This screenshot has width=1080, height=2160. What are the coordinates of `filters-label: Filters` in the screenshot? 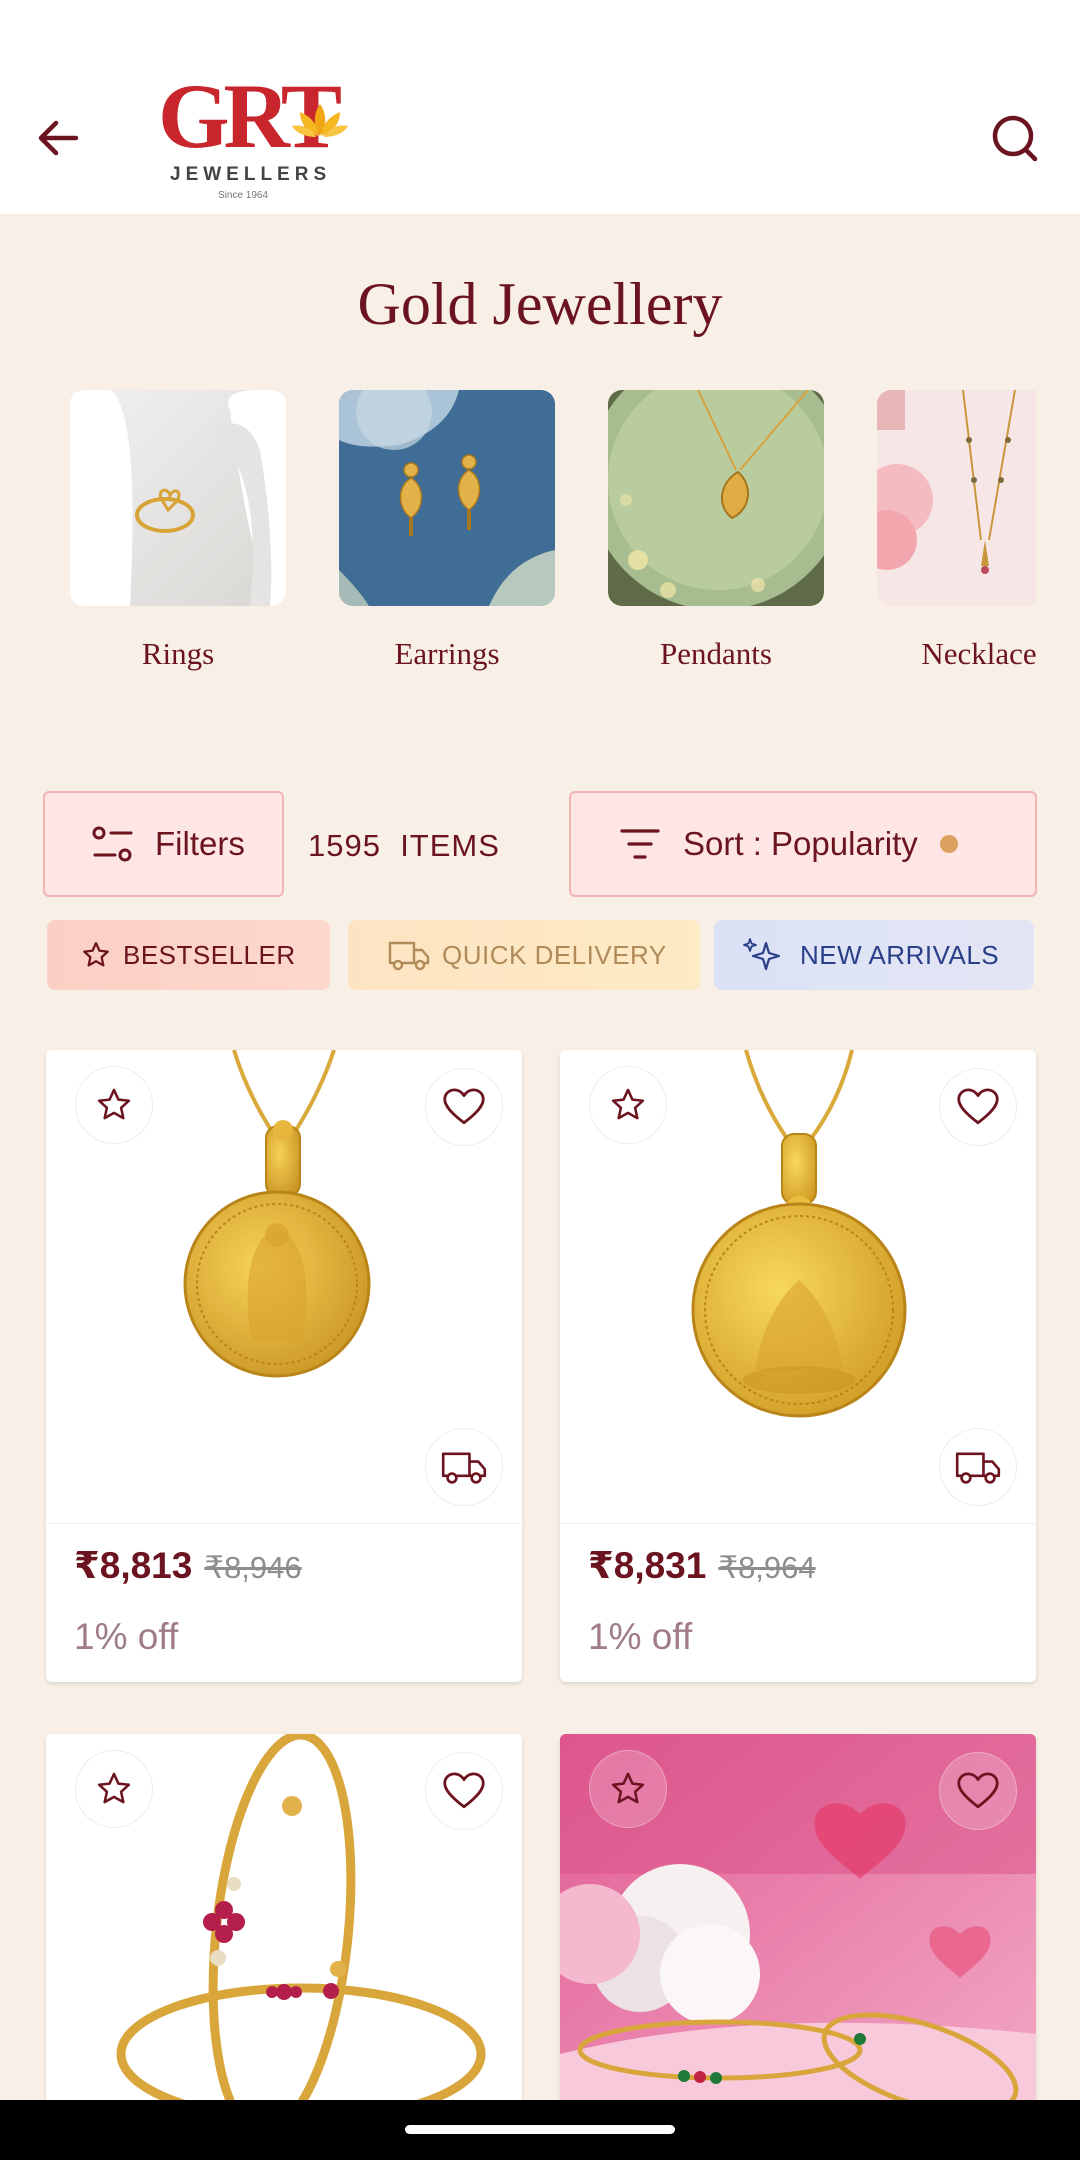 It's located at (200, 843).